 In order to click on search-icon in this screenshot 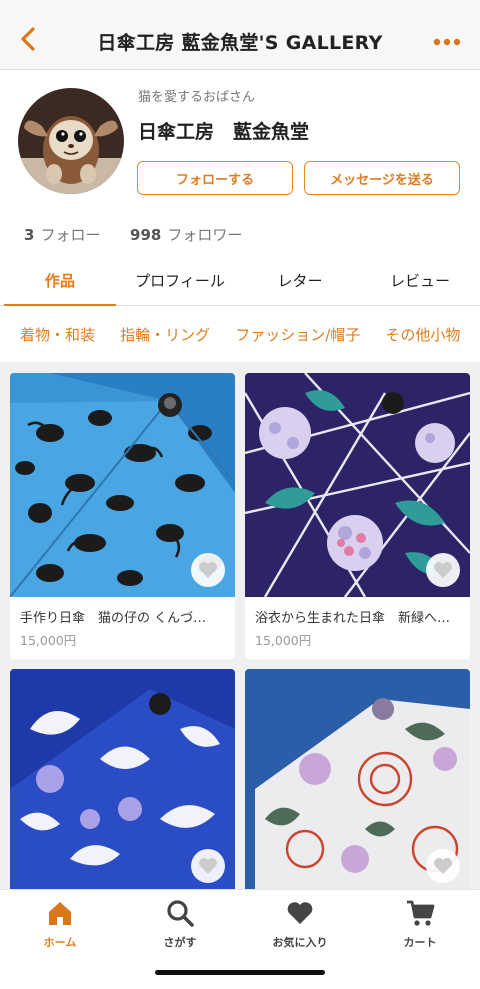, I will do `click(180, 913)`.